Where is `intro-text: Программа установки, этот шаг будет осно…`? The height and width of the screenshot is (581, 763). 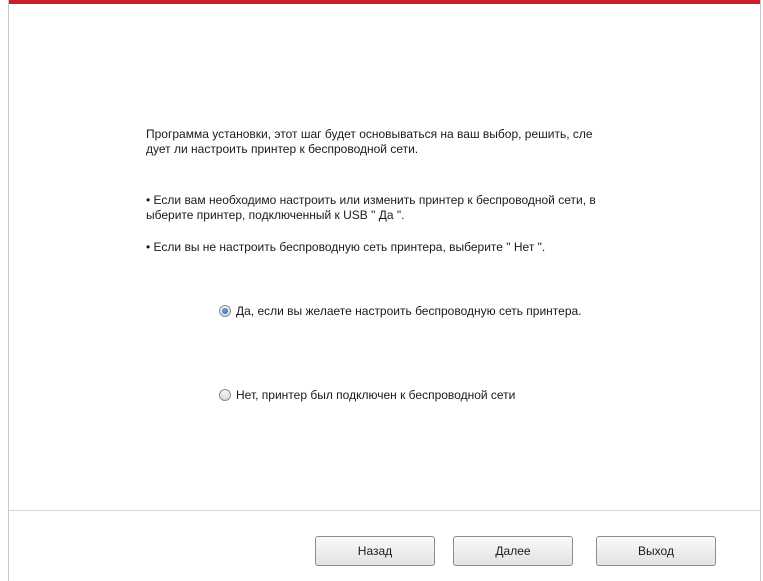 intro-text: Программа установки, этот шаг будет осно… is located at coordinates (369, 141).